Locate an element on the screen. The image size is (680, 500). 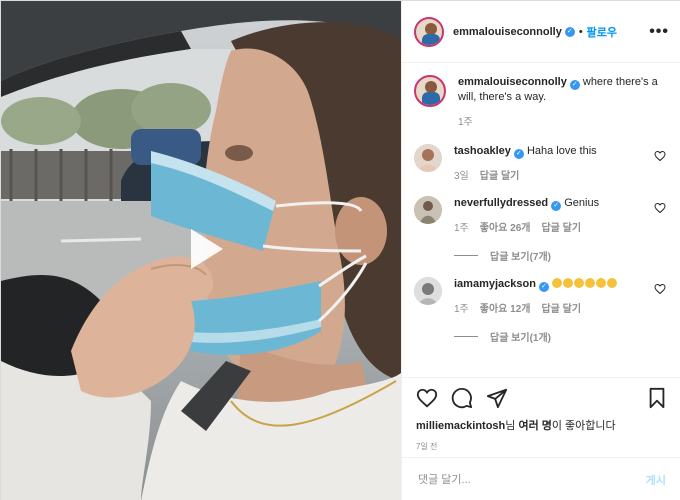
author-username: emmalouiseconnolly is located at coordinates (507, 32).